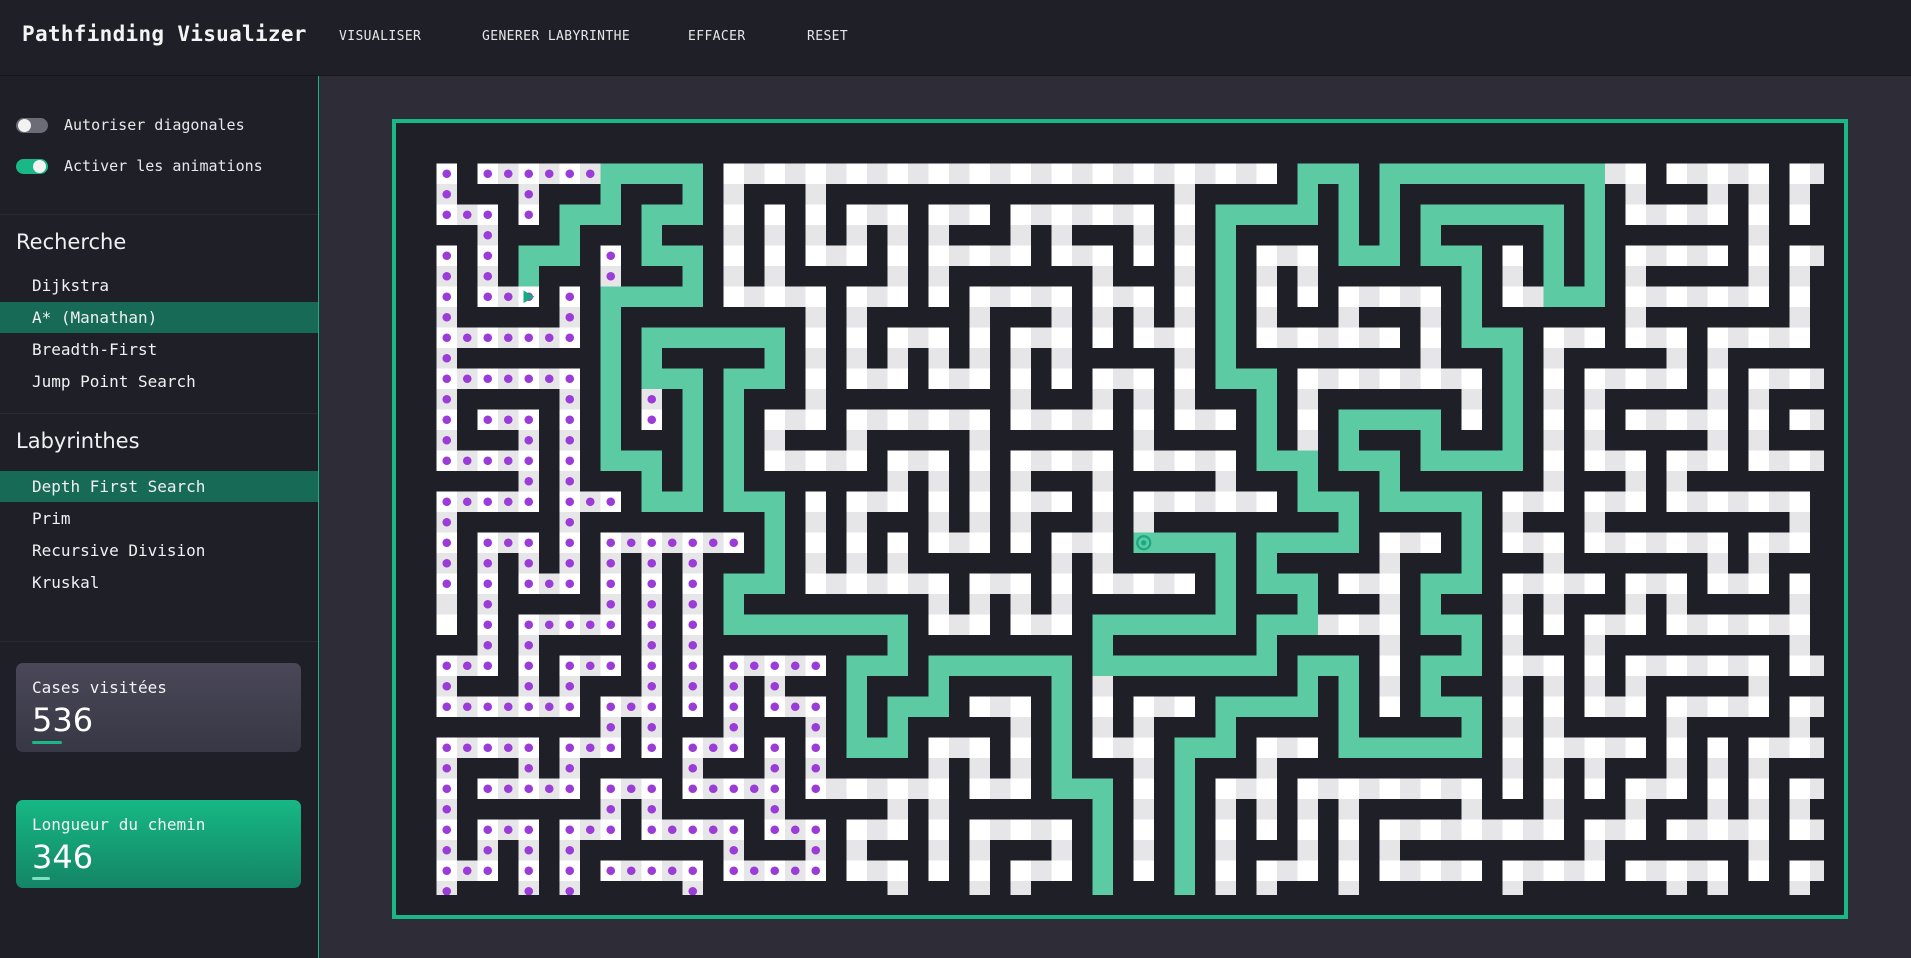 This screenshot has width=1911, height=958. Describe the element at coordinates (159, 550) in the screenshot. I see `maze-item-recursive-division: Recursive Division` at that location.